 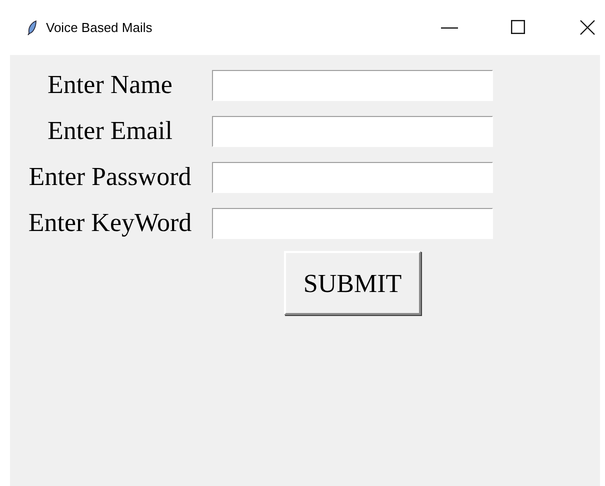 What do you see at coordinates (518, 27) in the screenshot?
I see `maximize-icon` at bounding box center [518, 27].